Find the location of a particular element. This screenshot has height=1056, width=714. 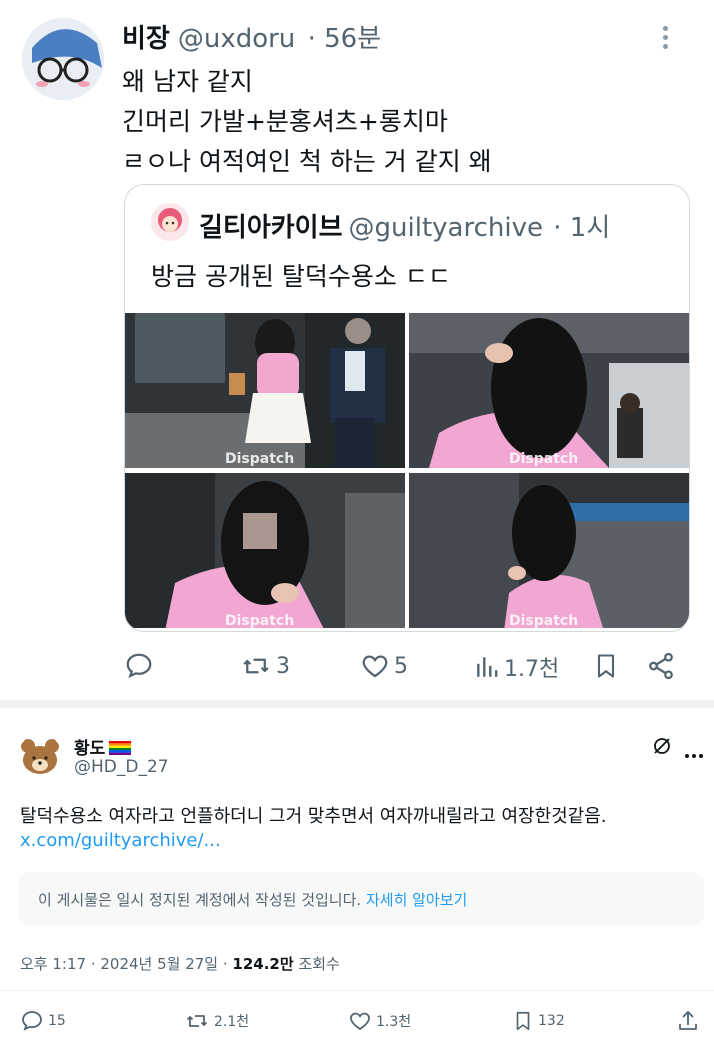

reply-button is located at coordinates (141, 666).